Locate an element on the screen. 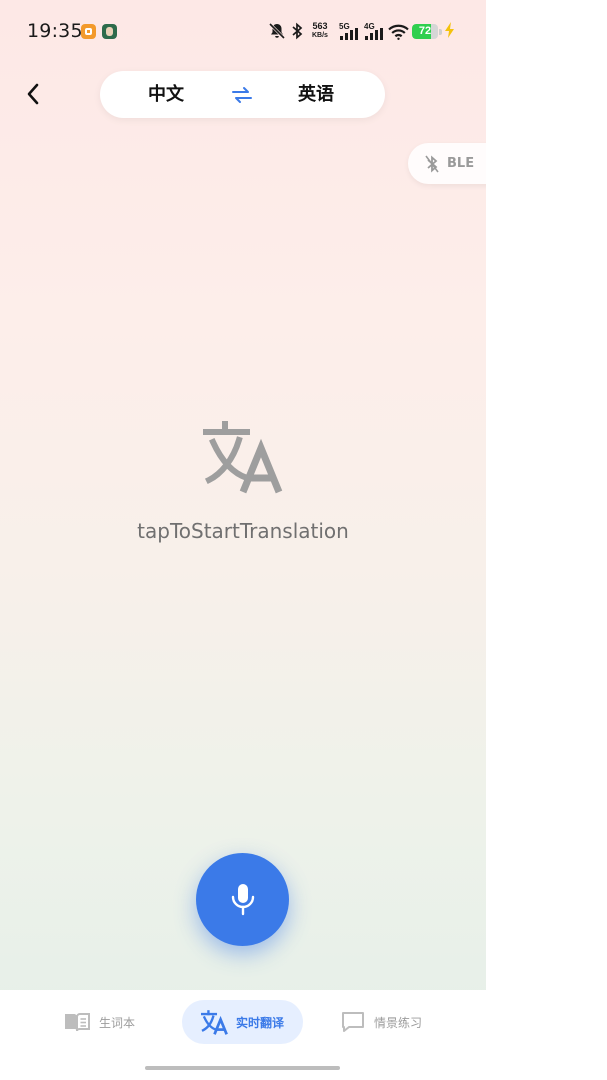 This screenshot has width=607, height=1080. source-language-button: 中文 is located at coordinates (166, 94).